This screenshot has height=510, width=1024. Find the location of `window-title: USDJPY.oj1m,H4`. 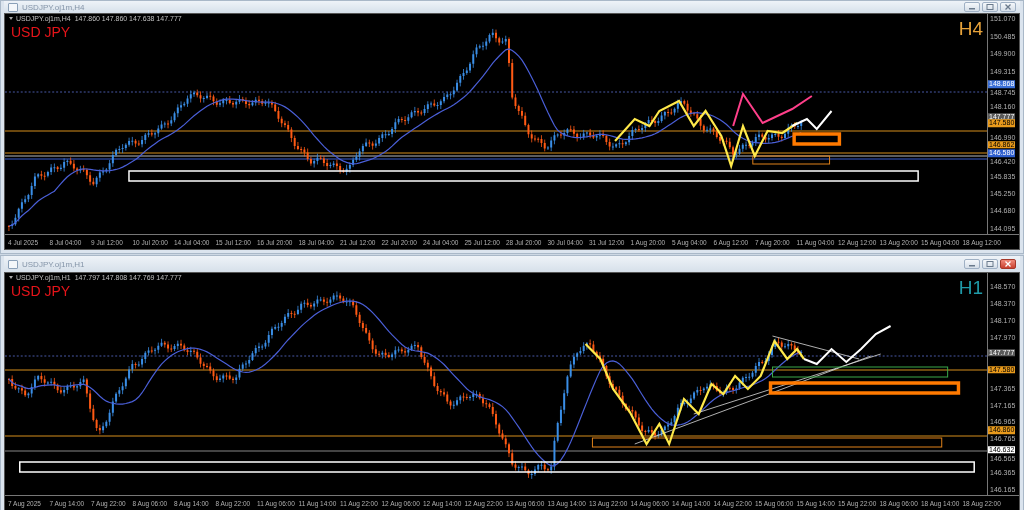

window-title: USDJPY.oj1m,H4 is located at coordinates (54, 7).